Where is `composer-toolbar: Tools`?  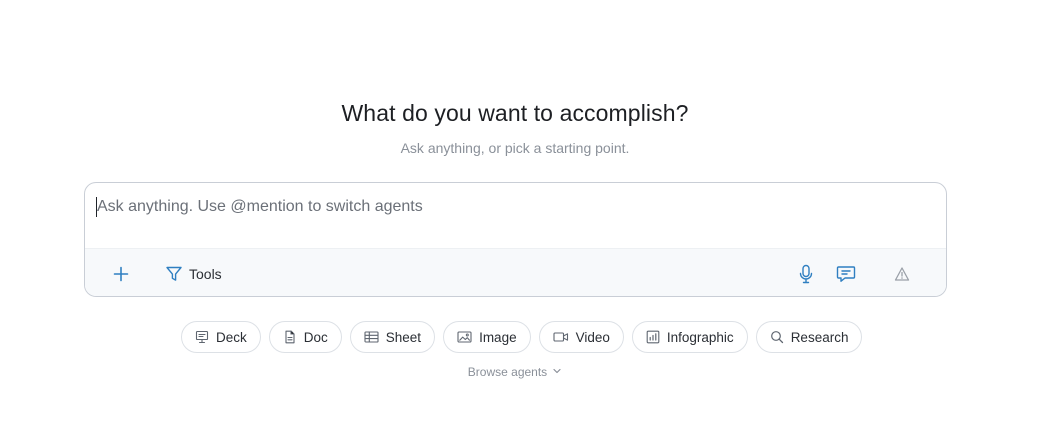 composer-toolbar: Tools is located at coordinates (515, 272).